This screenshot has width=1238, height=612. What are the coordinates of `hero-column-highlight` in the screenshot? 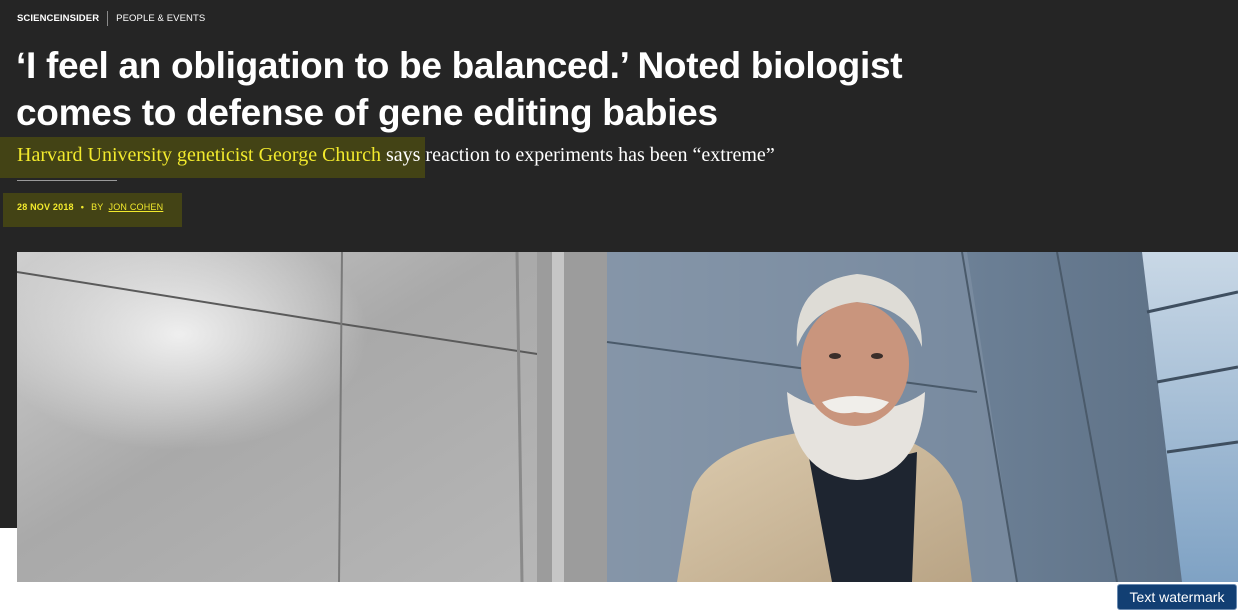 It's located at (558, 417).